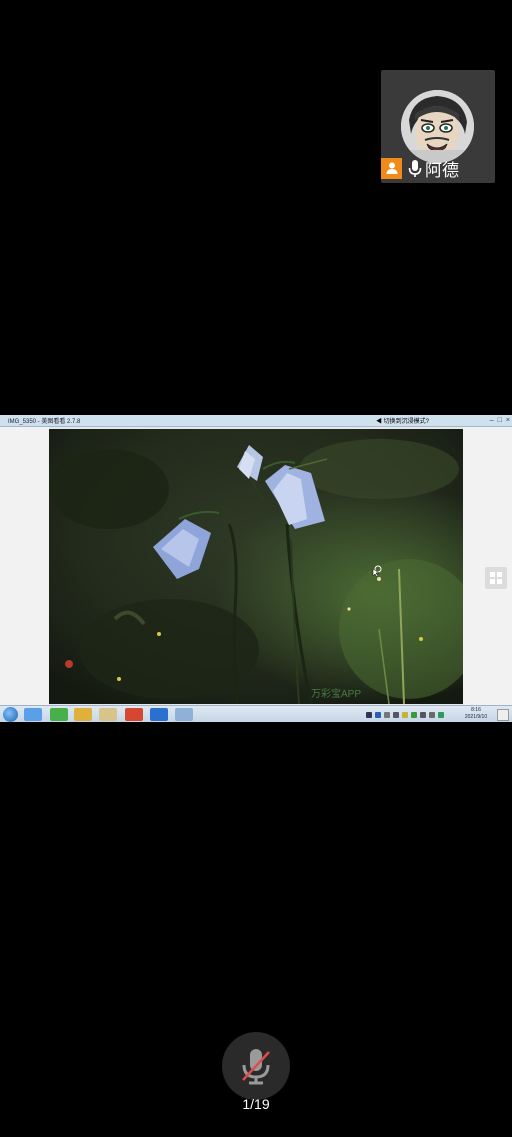  Describe the element at coordinates (503, 715) in the screenshot. I see `show-desktop-icon` at that location.